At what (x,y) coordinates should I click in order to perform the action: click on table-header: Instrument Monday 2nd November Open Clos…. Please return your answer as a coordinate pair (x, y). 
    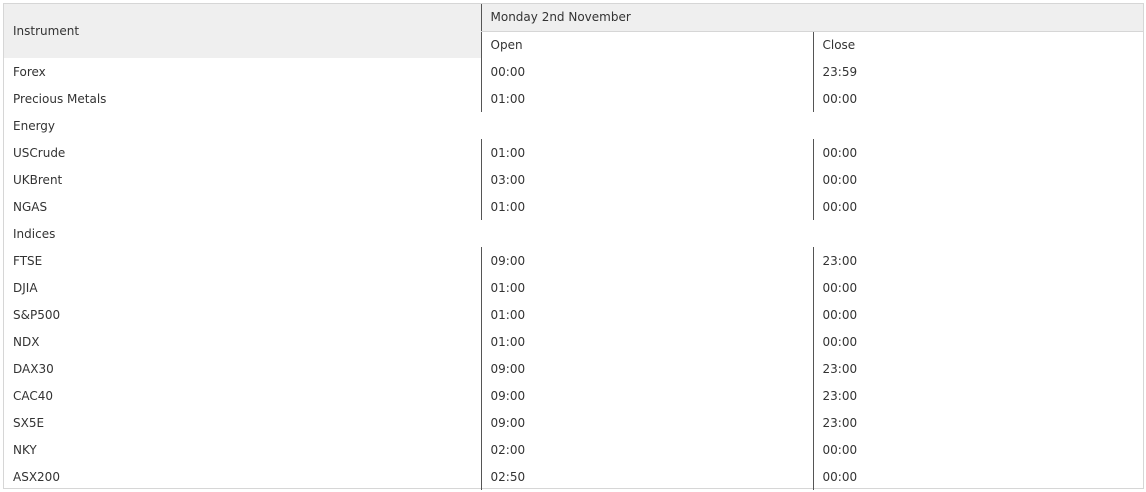
    Looking at the image, I should click on (574, 31).